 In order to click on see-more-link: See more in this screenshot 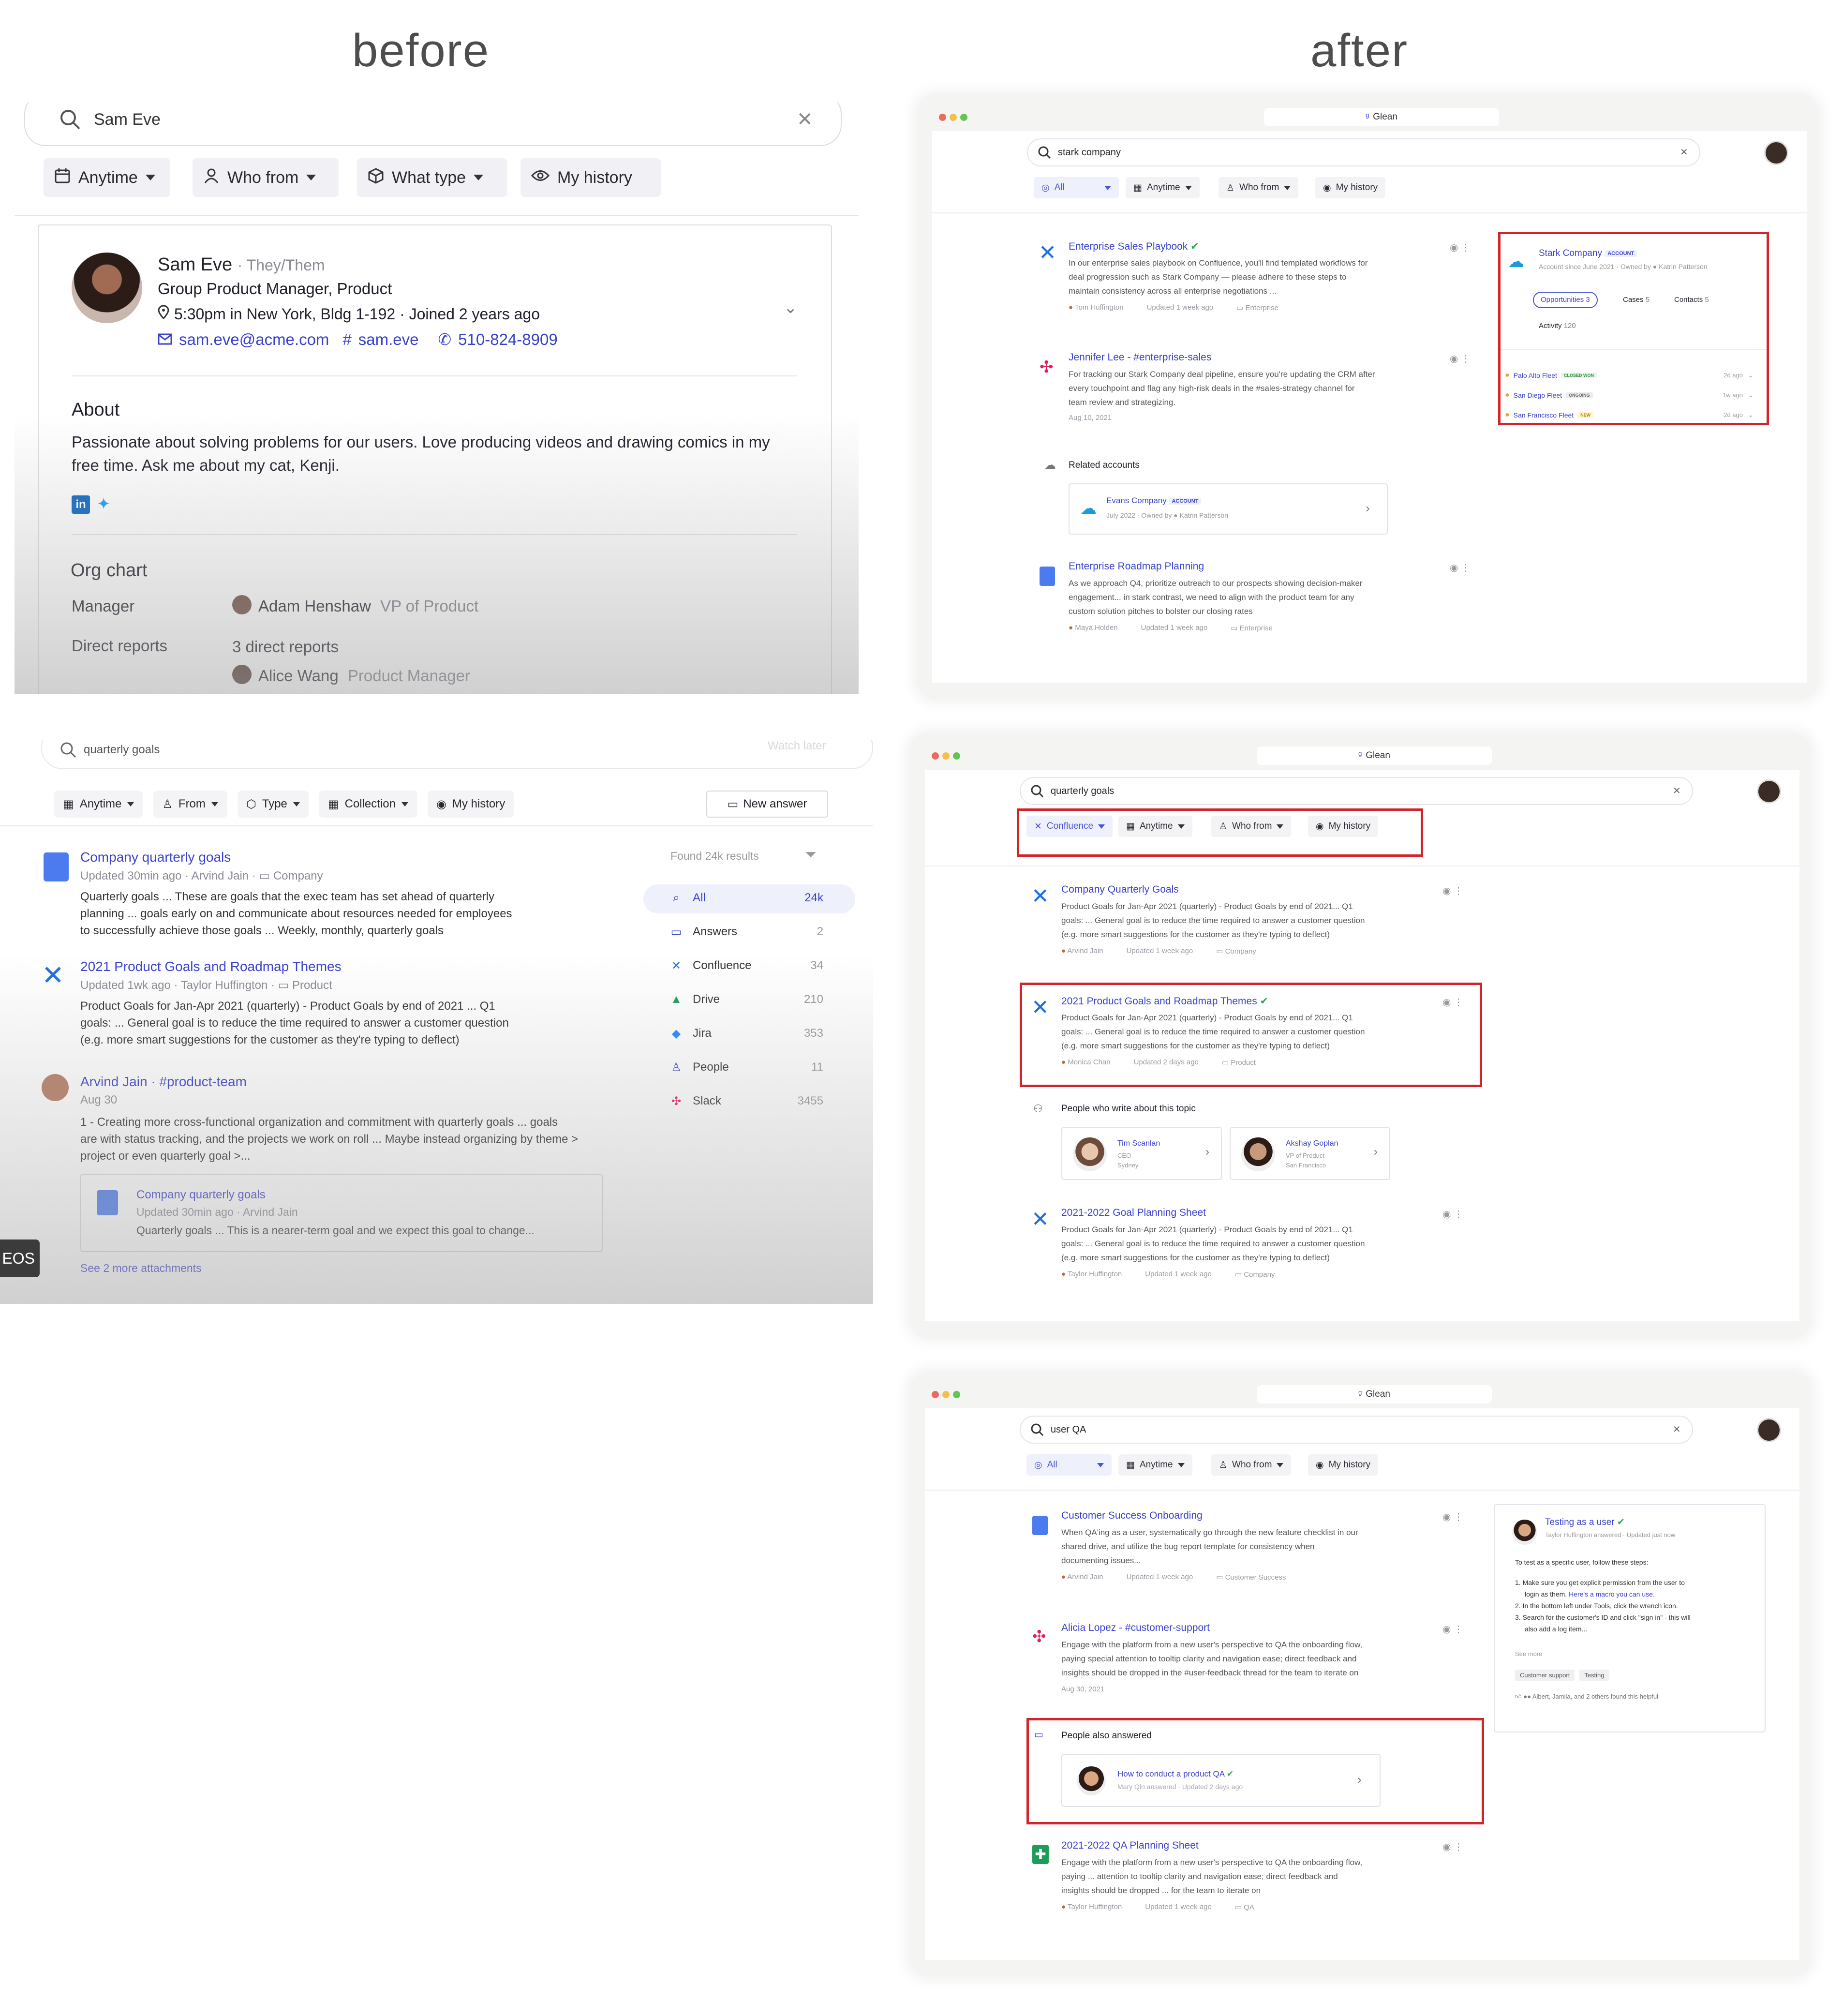, I will do `click(1529, 1654)`.